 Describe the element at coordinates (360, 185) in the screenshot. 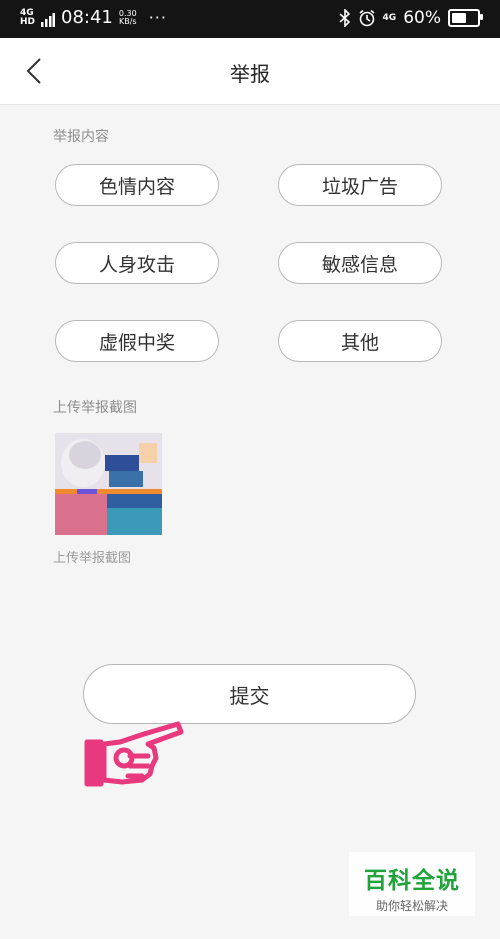

I see `option-spam-ads: 垃圾广告` at that location.